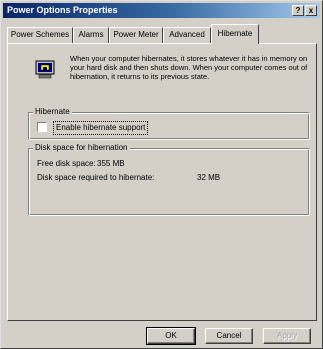  I want to click on required-disk-space-value: 32 MB, so click(209, 177).